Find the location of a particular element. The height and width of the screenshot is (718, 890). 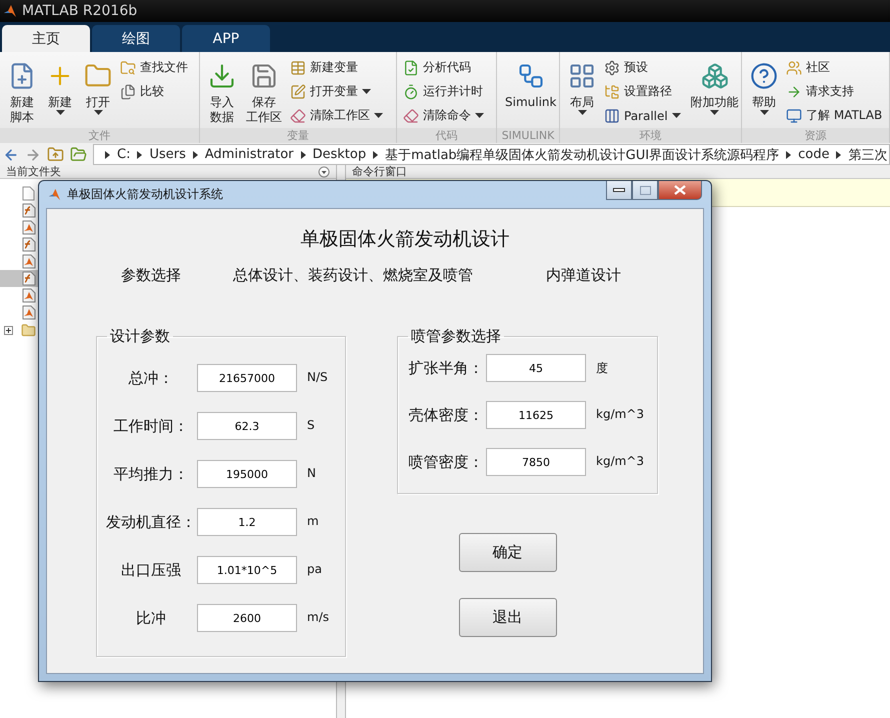

unit-label: N is located at coordinates (312, 473).